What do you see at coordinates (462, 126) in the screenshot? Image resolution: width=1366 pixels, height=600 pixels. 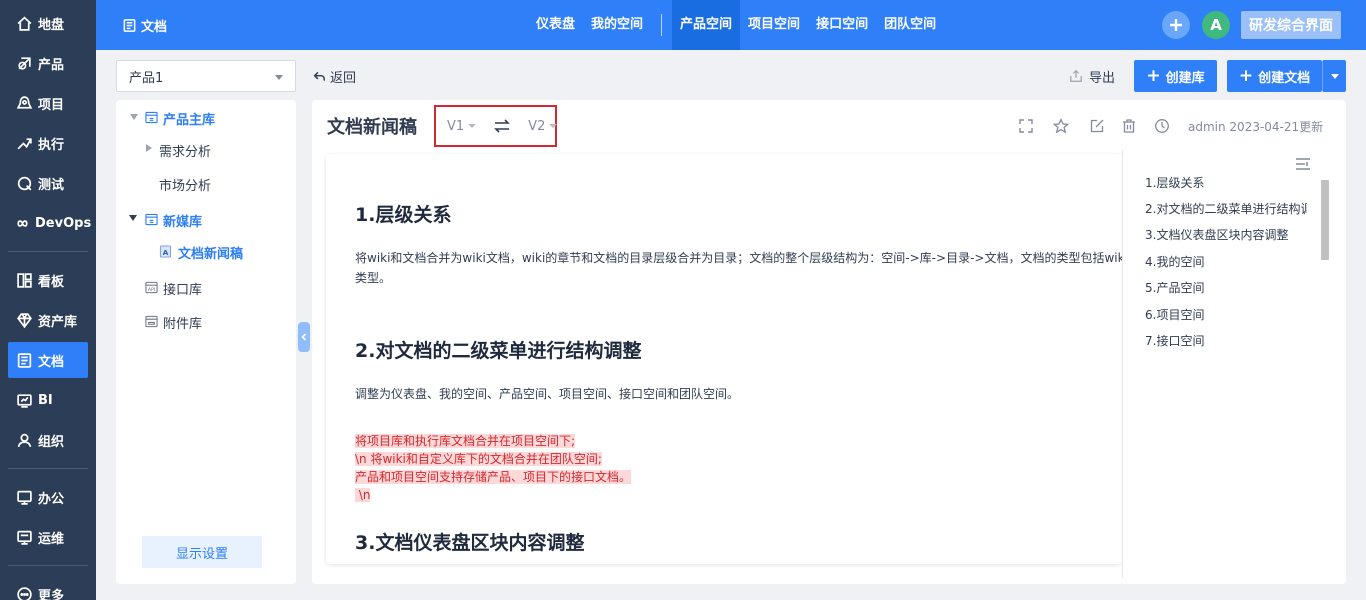 I see `version-select-v1: V1` at bounding box center [462, 126].